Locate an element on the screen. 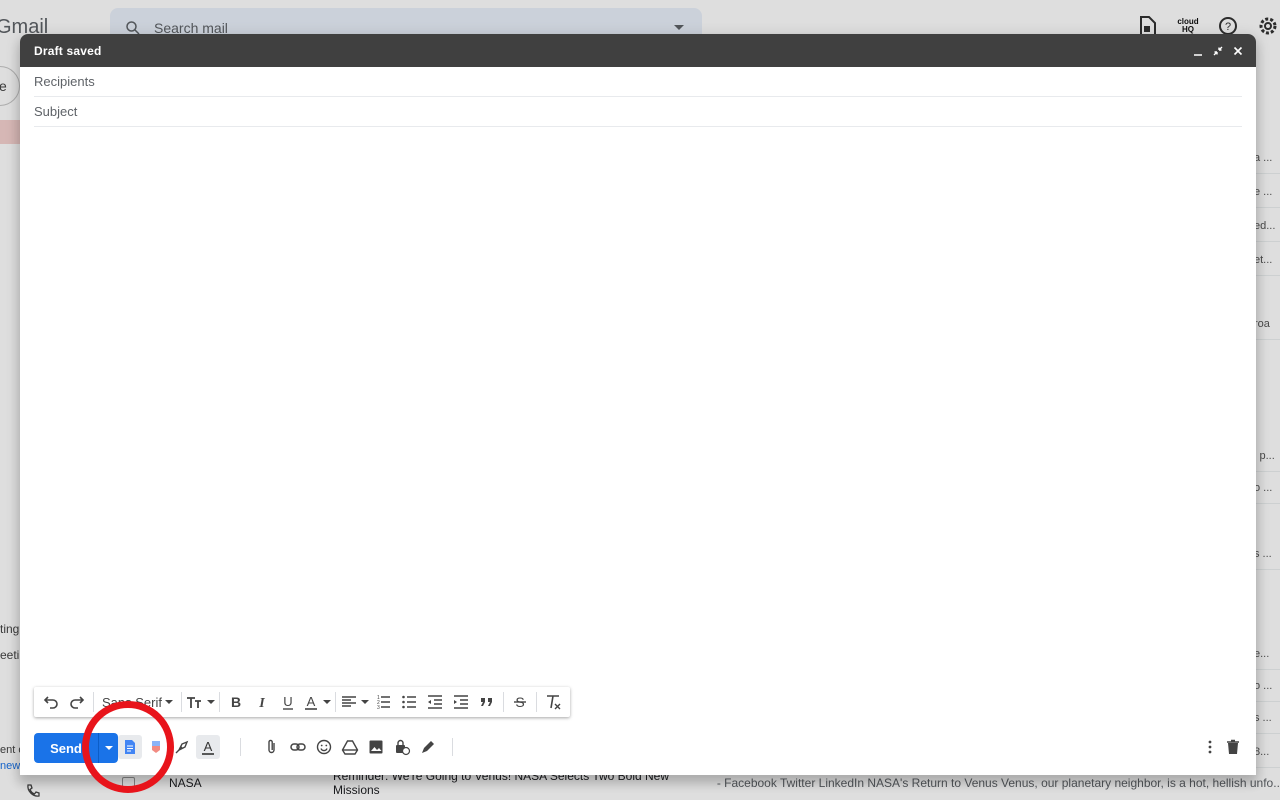  undo-icon is located at coordinates (50, 702).